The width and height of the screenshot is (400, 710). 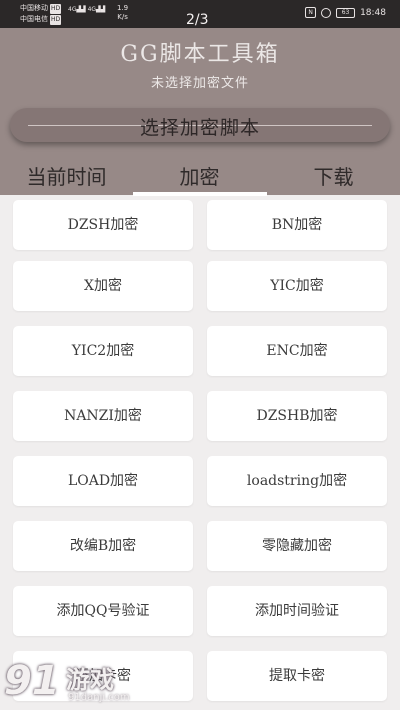 I want to click on option-button-bn: BN加密, so click(x=297, y=225).